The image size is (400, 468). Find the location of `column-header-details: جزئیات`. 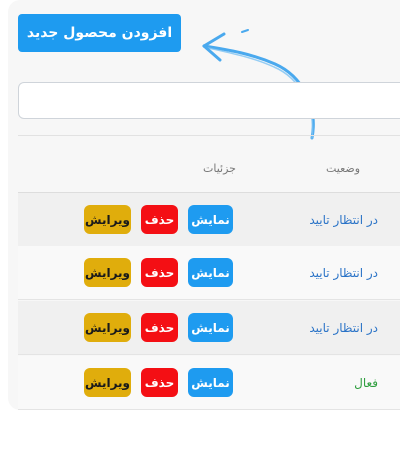

column-header-details: جزئیات is located at coordinates (219, 168).